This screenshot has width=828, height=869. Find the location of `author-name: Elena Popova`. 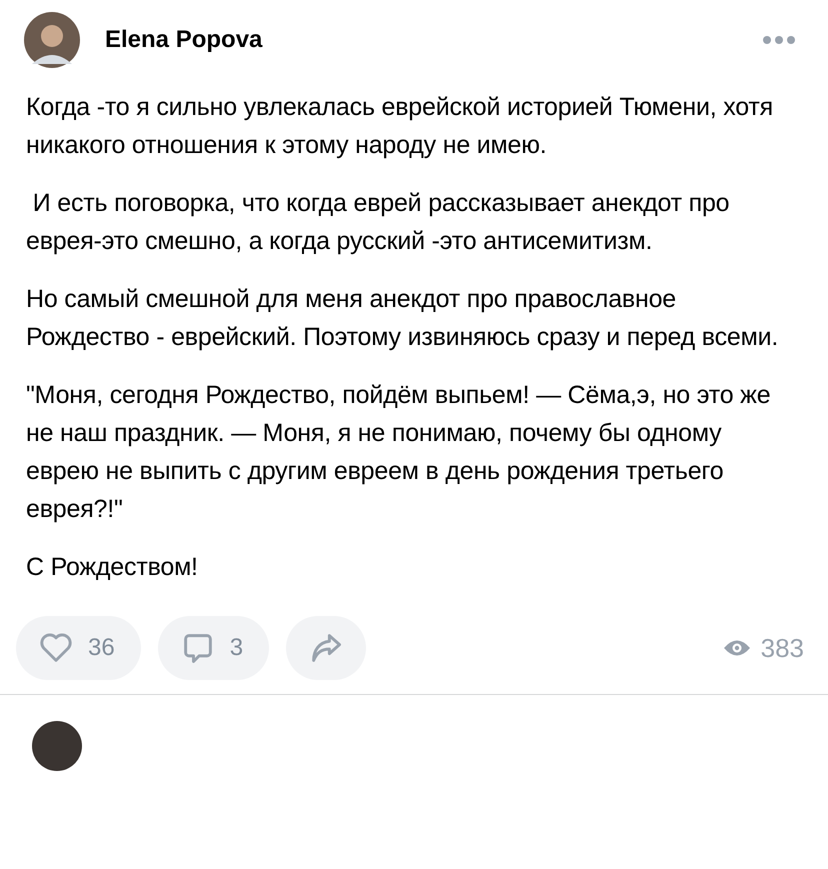

author-name: Elena Popova is located at coordinates (433, 40).